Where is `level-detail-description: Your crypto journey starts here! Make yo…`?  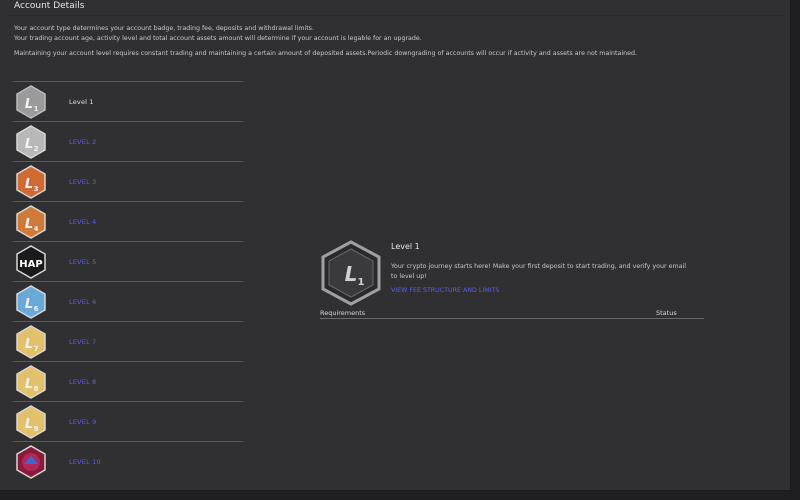 level-detail-description: Your crypto journey starts here! Make yo… is located at coordinates (538, 271).